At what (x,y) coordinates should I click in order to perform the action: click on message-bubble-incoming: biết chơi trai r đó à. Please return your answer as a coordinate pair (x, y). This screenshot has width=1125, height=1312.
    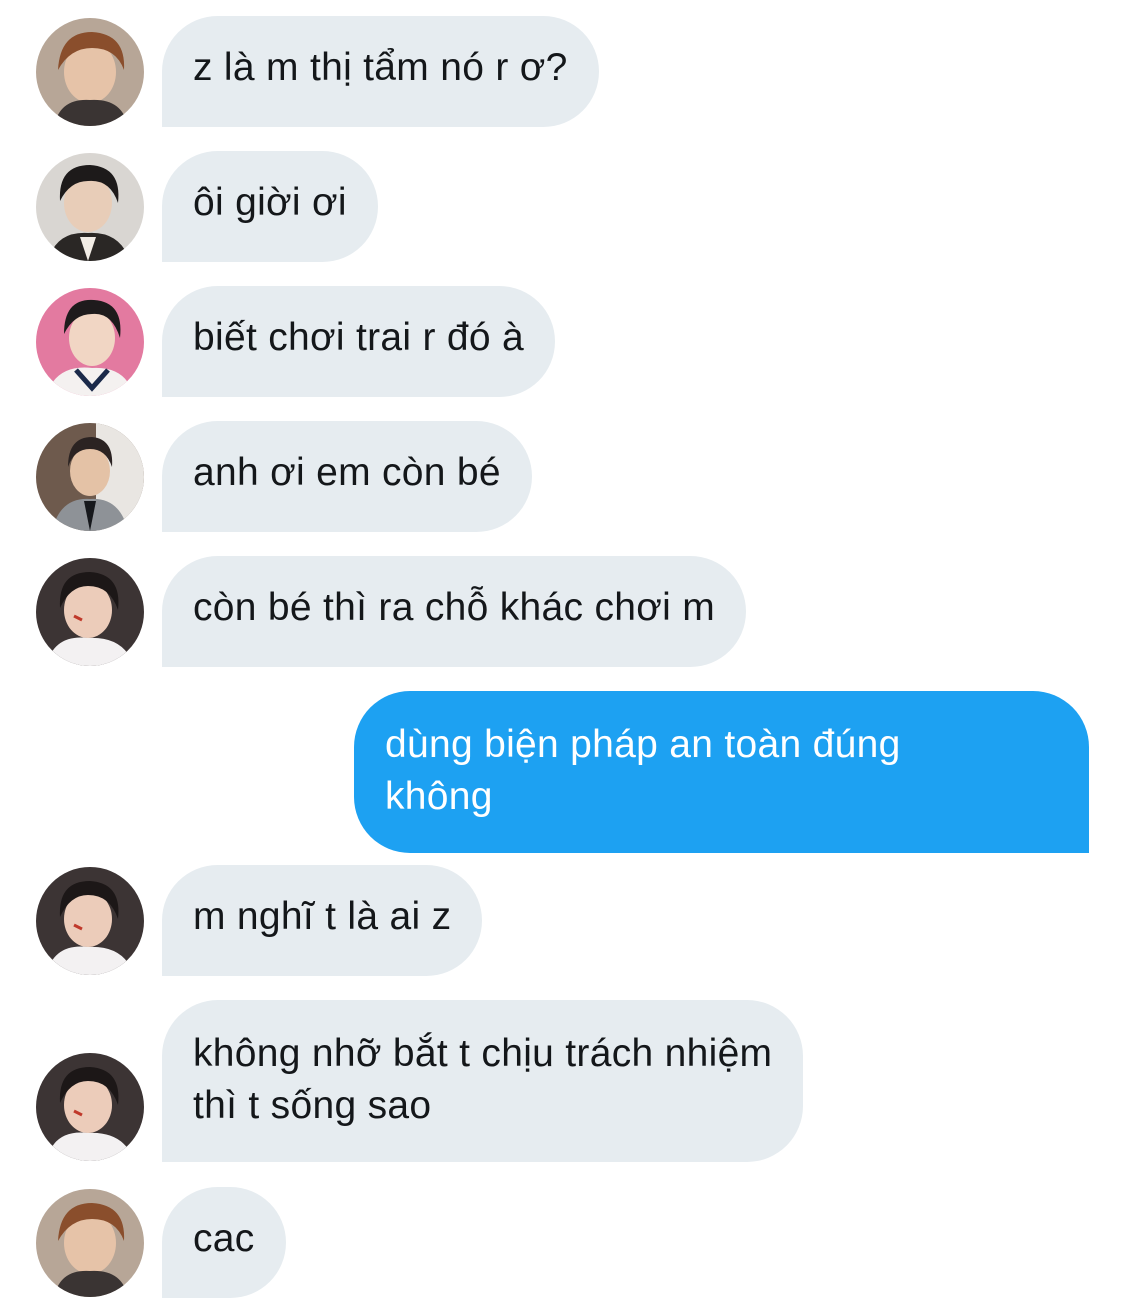
    Looking at the image, I should click on (359, 341).